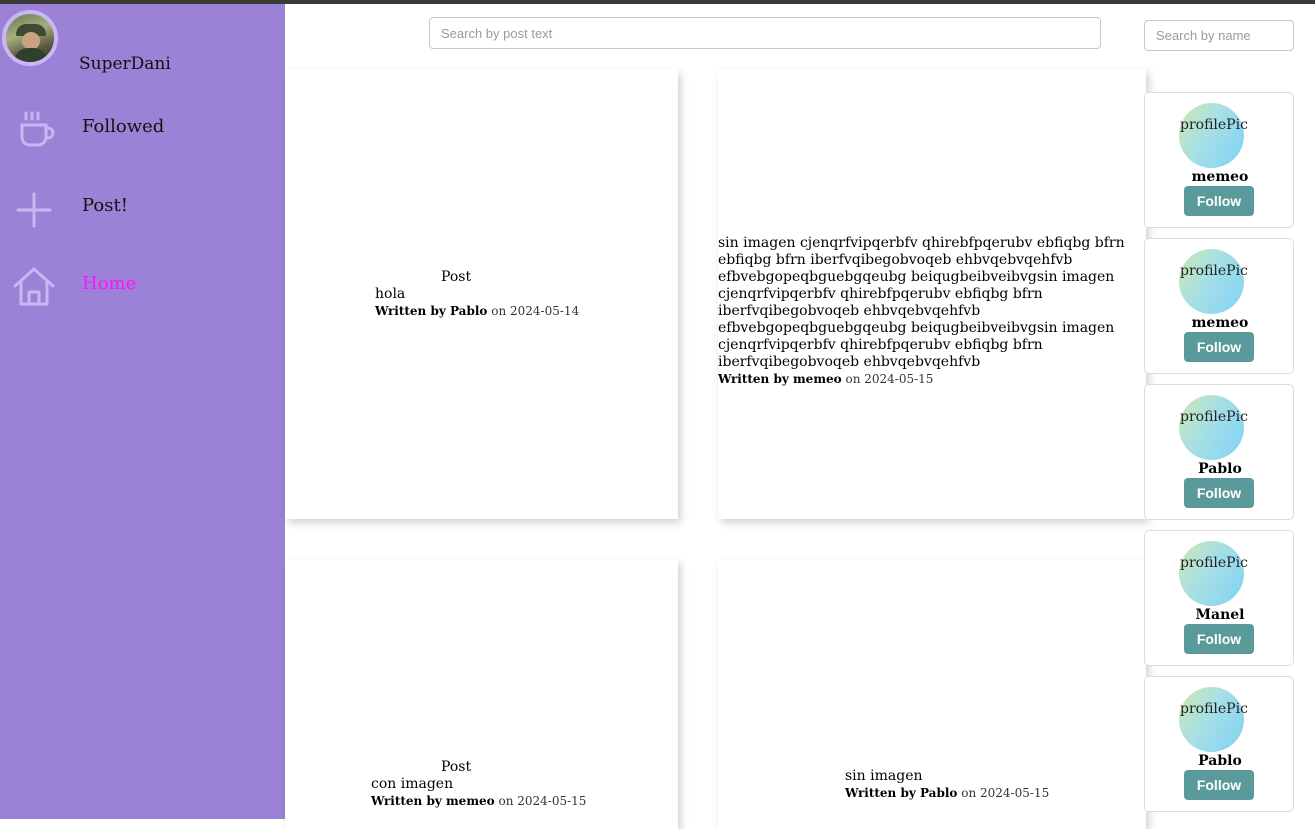  I want to click on post-meta: Written by Pablo on 2024-05-14, so click(500, 311).